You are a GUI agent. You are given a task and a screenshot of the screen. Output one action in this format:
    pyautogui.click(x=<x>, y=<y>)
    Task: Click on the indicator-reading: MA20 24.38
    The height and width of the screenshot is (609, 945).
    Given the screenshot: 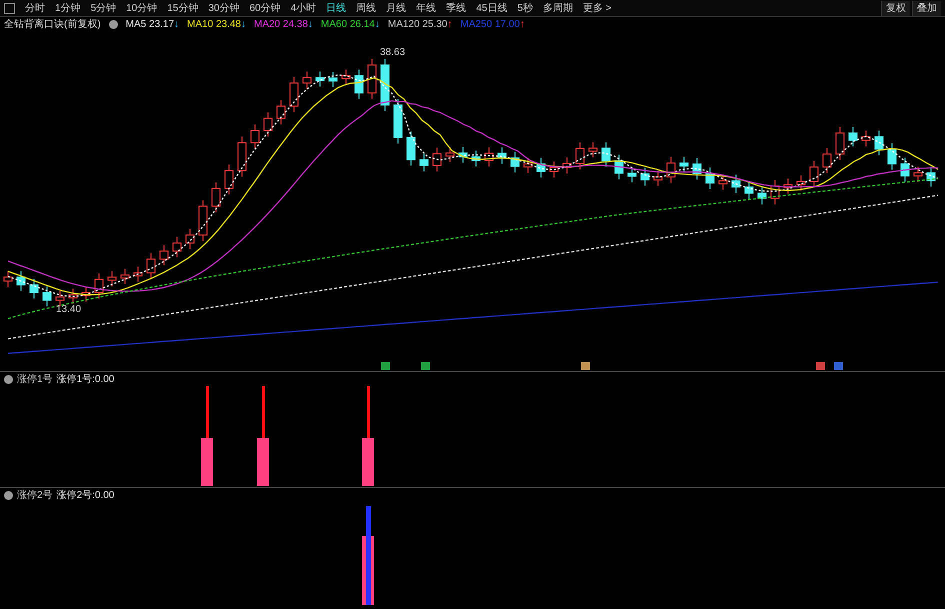 What is the action you would take?
    pyautogui.click(x=281, y=25)
    